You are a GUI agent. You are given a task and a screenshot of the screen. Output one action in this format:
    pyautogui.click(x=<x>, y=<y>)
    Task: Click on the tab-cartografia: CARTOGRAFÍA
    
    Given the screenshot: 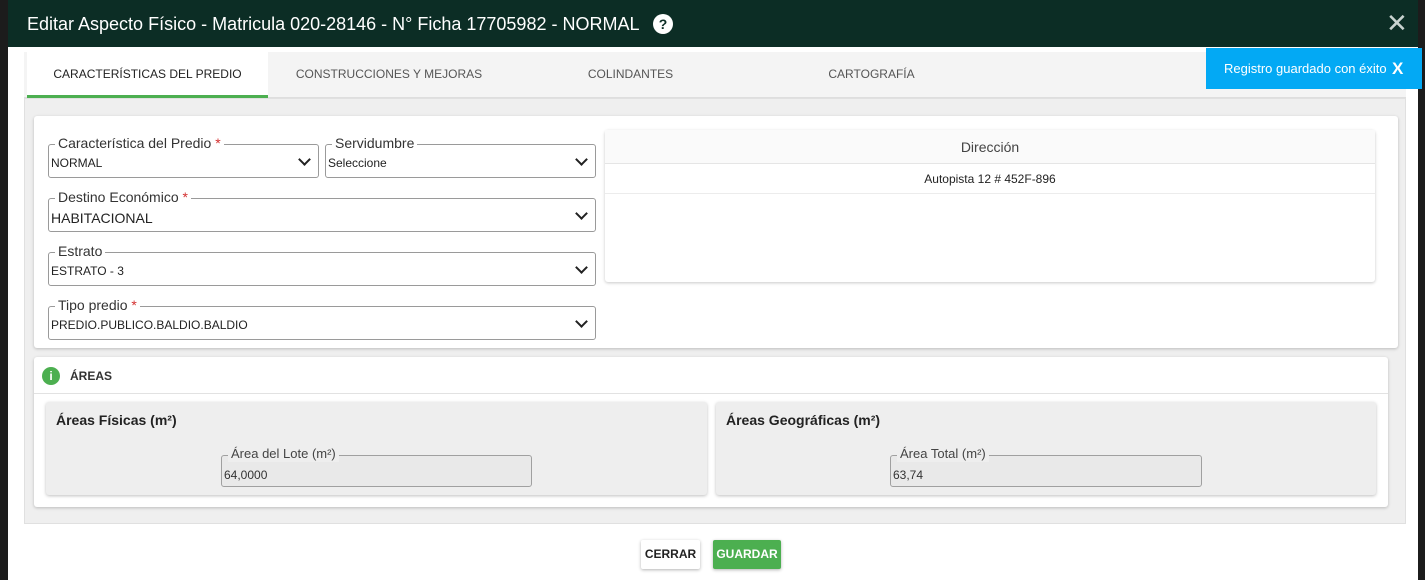 What is the action you would take?
    pyautogui.click(x=871, y=75)
    